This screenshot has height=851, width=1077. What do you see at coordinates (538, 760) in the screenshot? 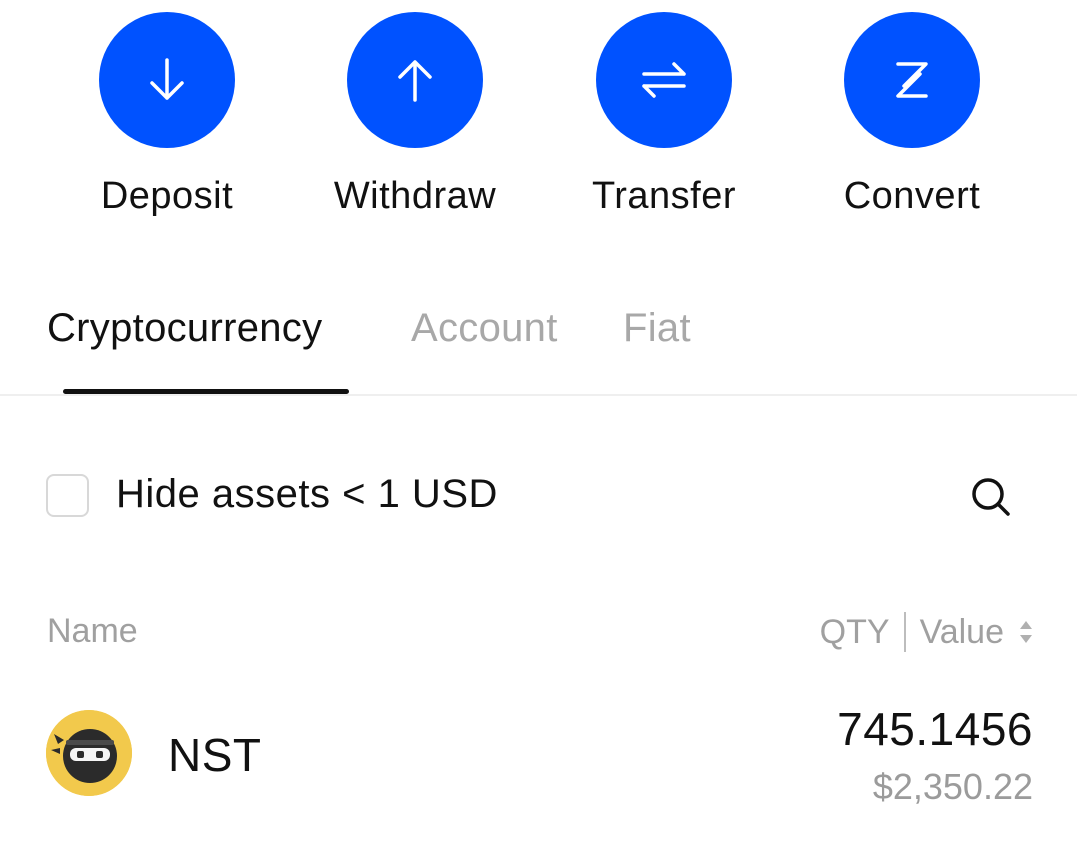
I see `asset-row: NST 745.1456 $2,350.22` at bounding box center [538, 760].